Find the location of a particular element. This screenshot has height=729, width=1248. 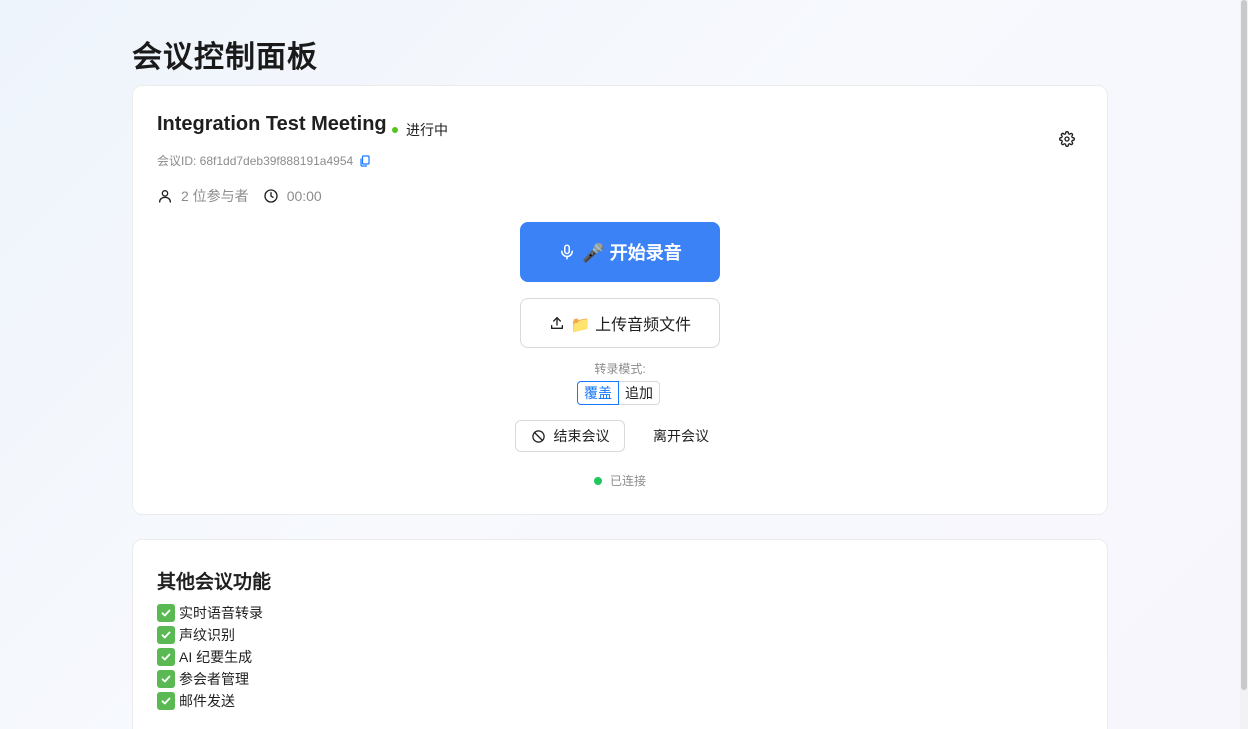

meeting-meta: 2 位参与者 00:00 is located at coordinates (239, 196).